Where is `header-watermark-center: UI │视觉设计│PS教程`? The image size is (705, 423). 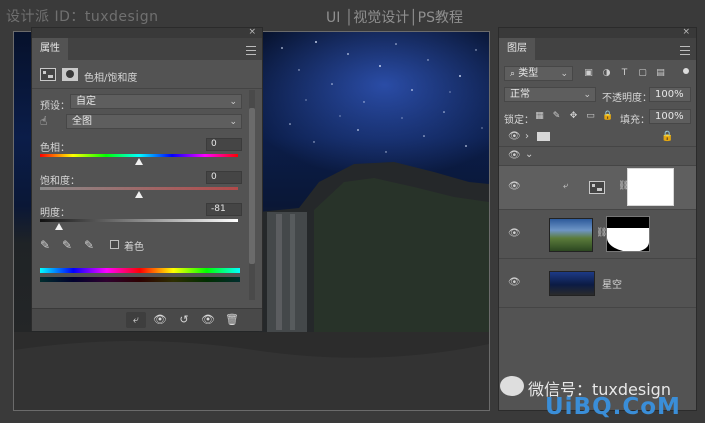 header-watermark-center: UI │视觉设计│PS教程 is located at coordinates (395, 18).